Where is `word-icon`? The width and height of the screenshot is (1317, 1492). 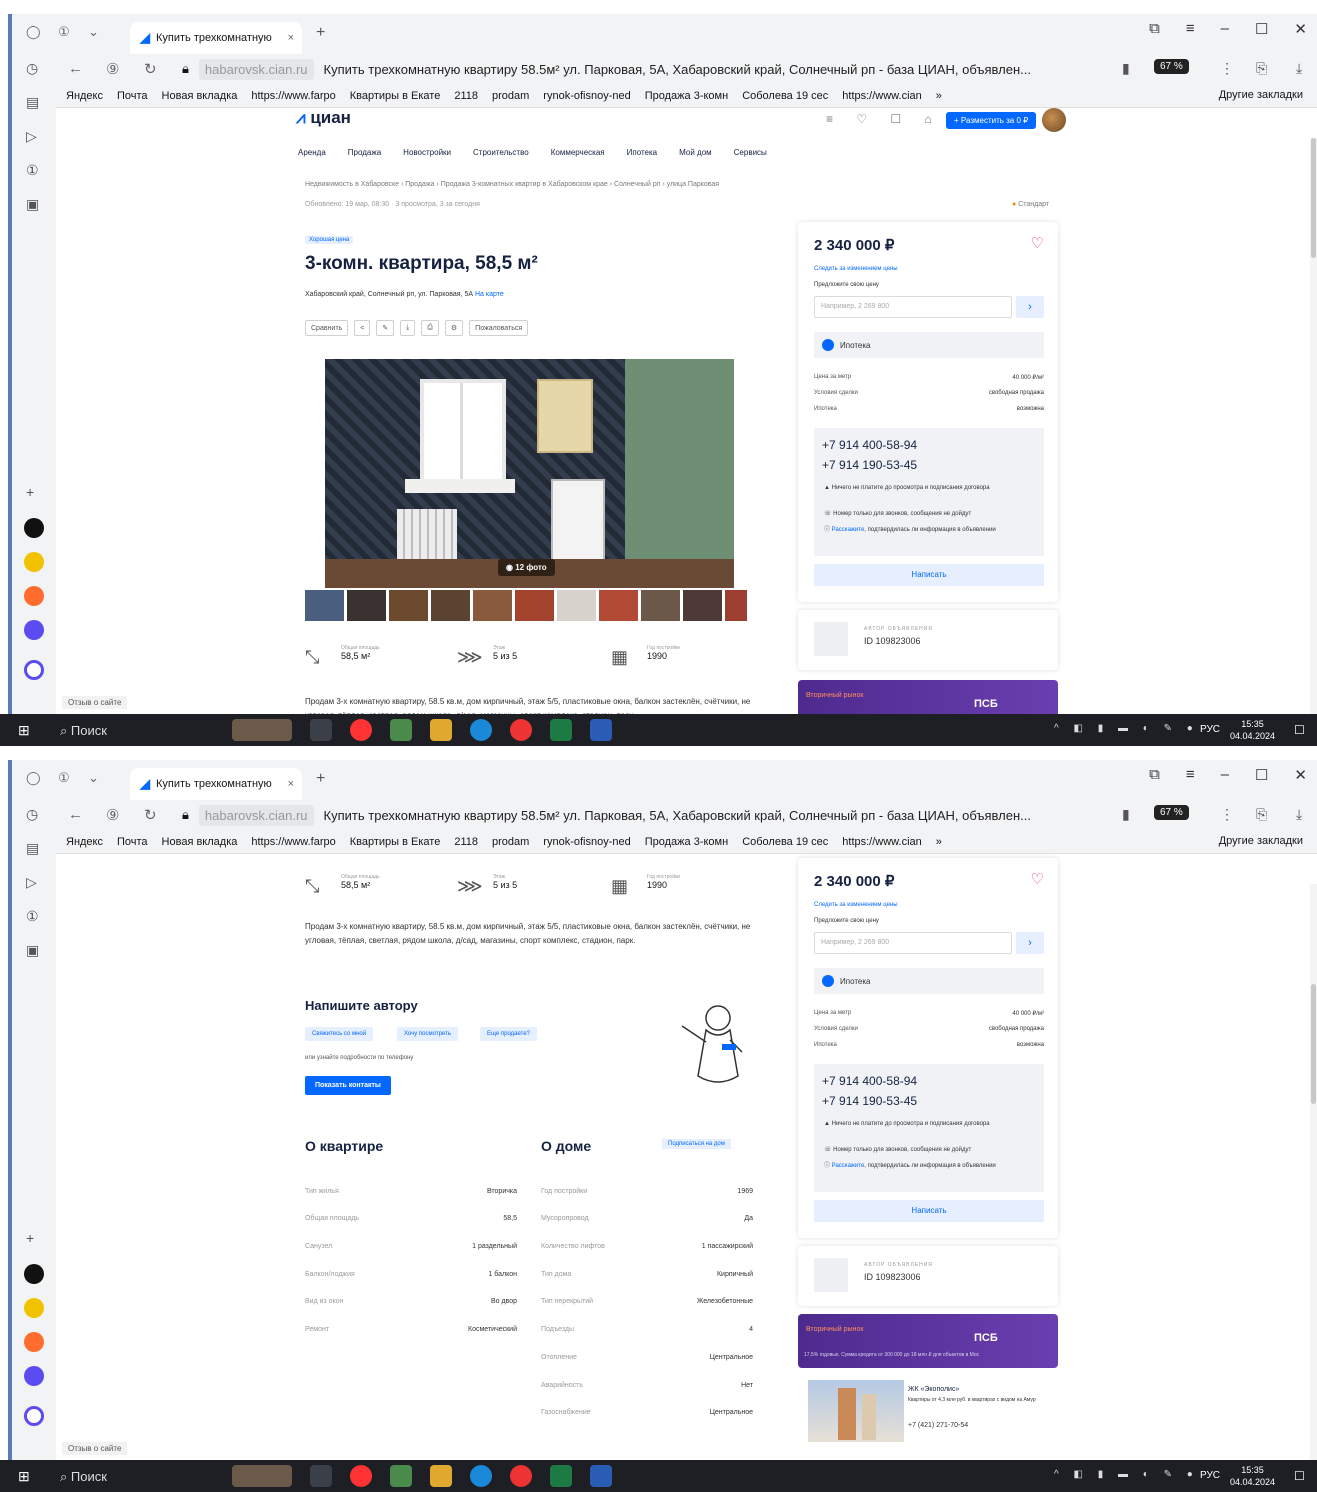 word-icon is located at coordinates (601, 730).